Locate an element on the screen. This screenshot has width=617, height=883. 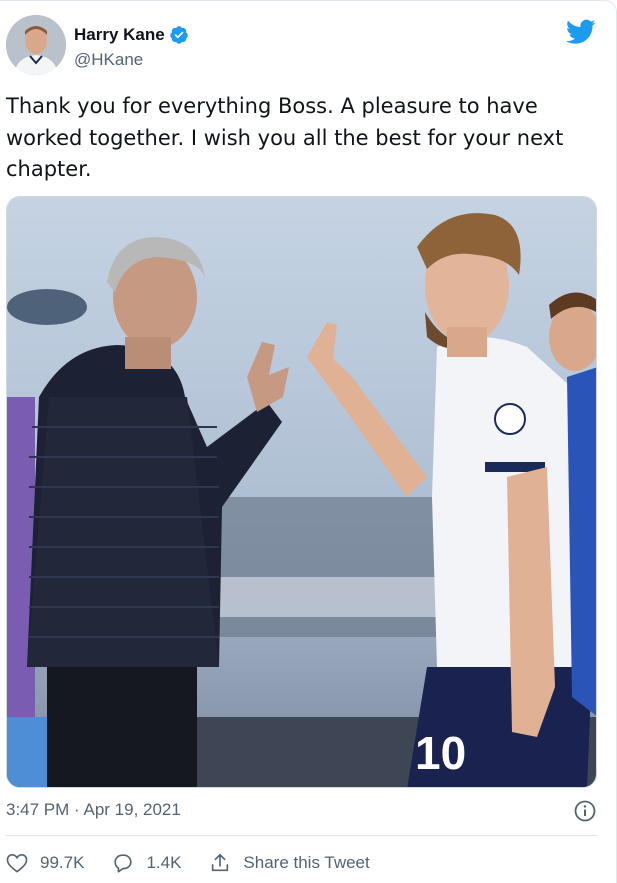
name-row: Harry Kane is located at coordinates (131, 35).